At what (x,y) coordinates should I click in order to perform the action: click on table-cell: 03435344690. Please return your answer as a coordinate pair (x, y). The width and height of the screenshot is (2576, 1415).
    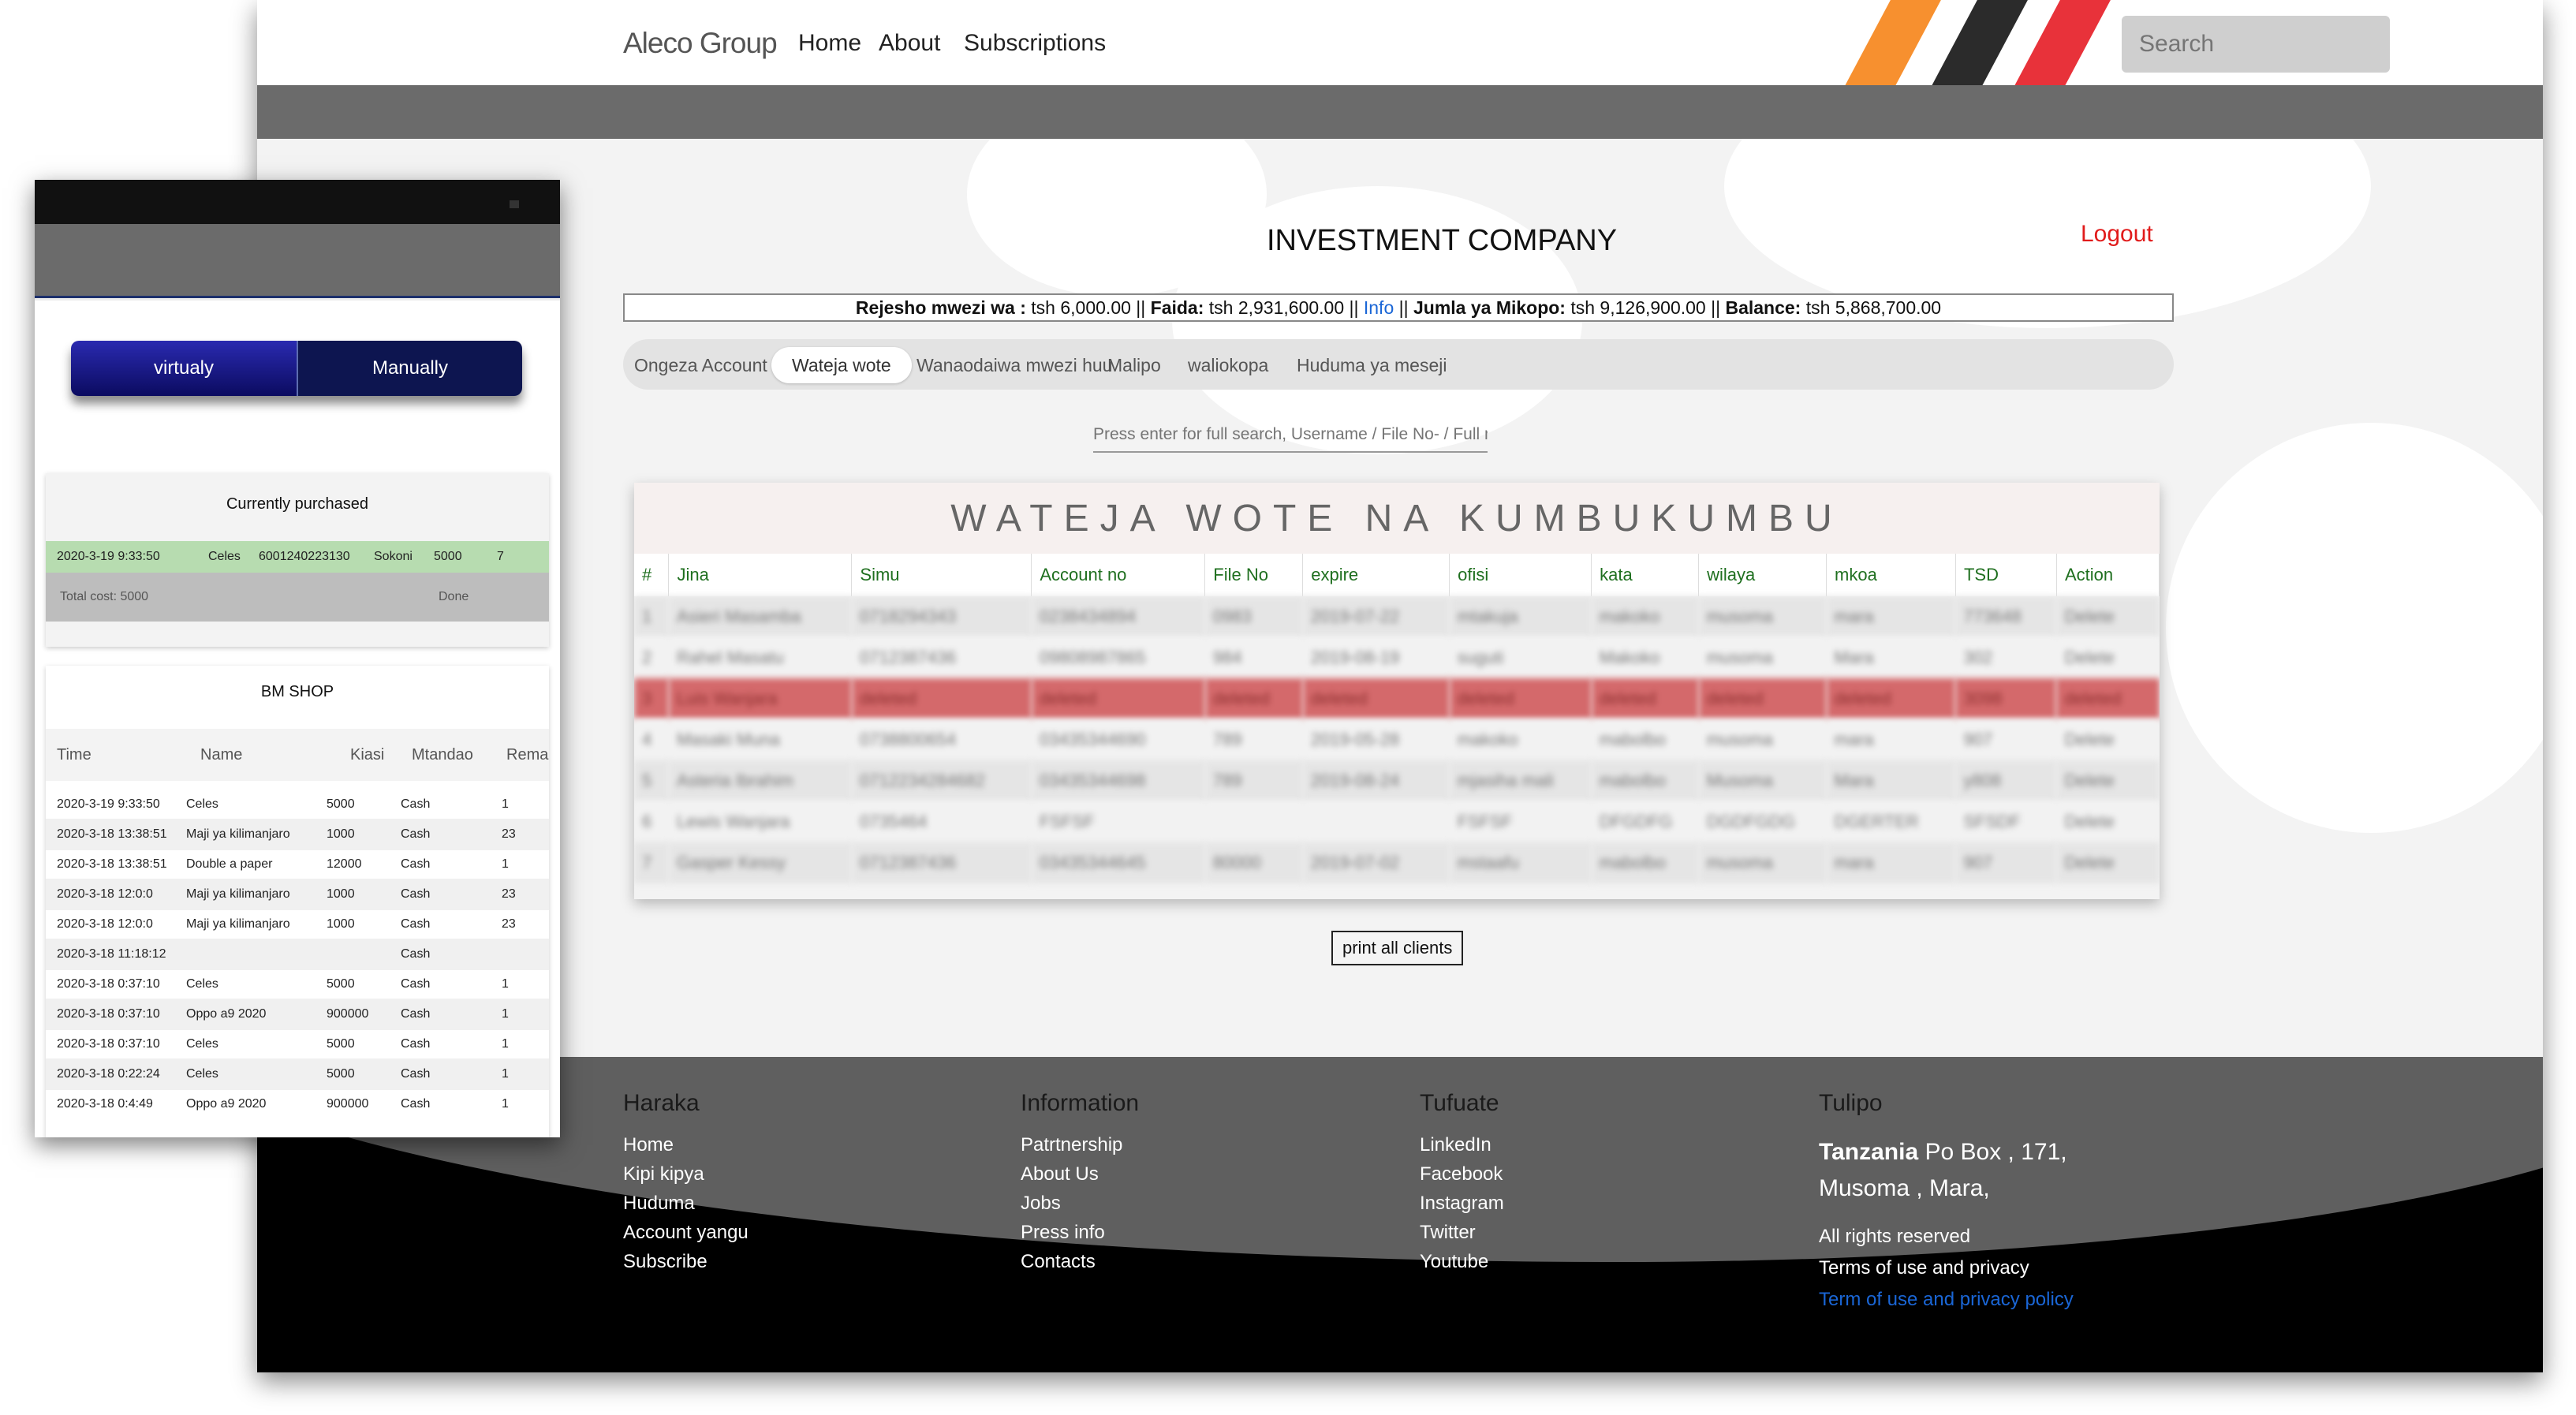
    Looking at the image, I should click on (1118, 739).